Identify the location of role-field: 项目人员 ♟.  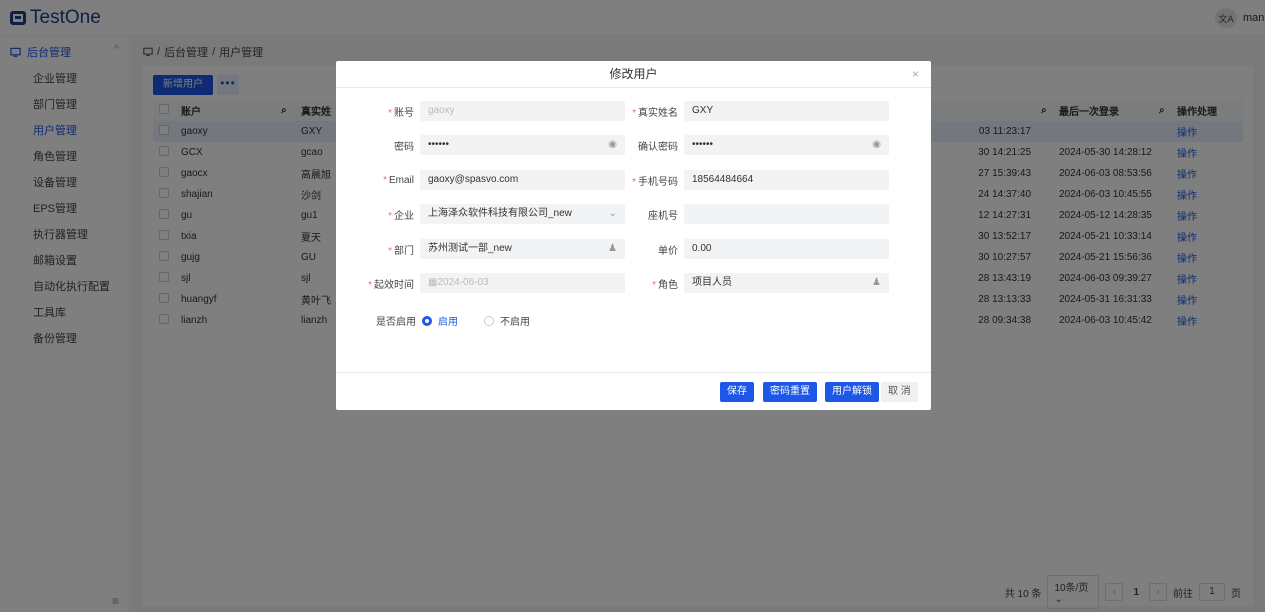
(786, 283).